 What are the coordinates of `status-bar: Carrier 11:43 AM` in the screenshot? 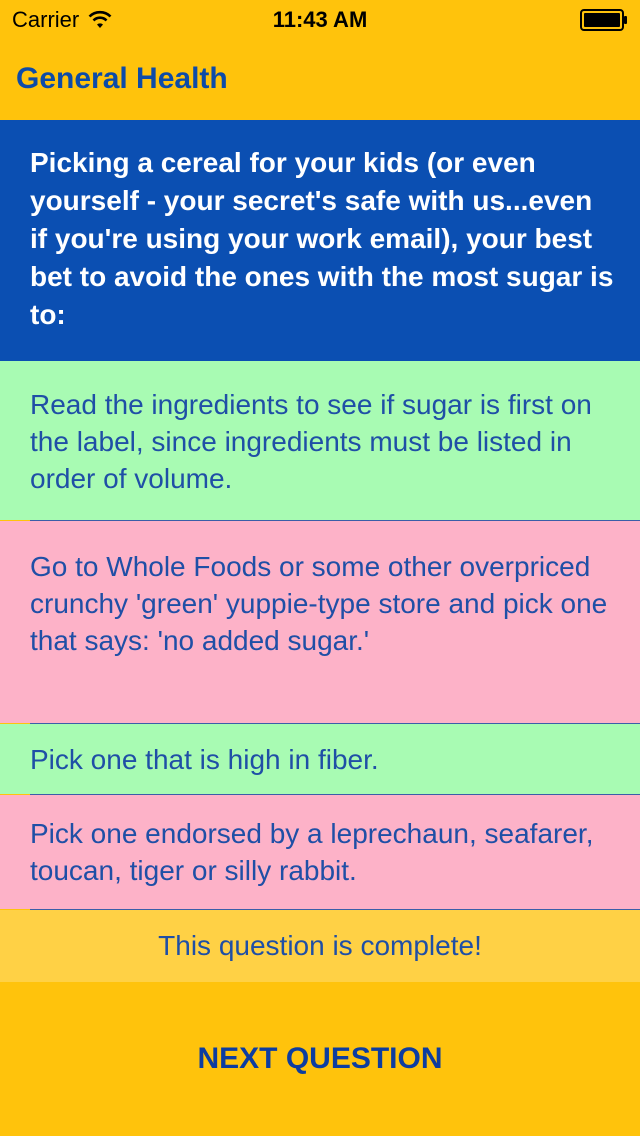 It's located at (320, 20).